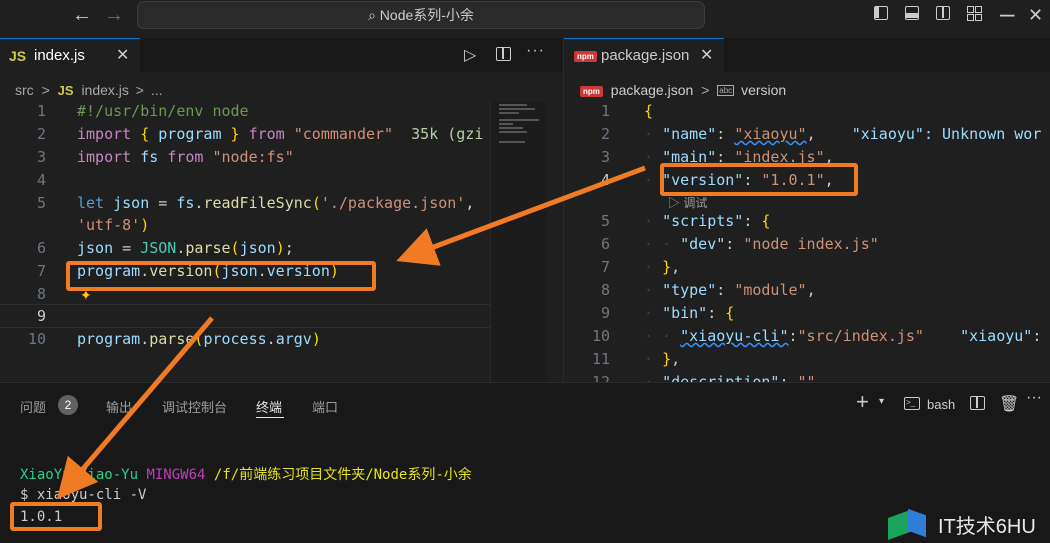  Describe the element at coordinates (135, 408) in the screenshot. I see `arrow-code-to-terminal` at that location.